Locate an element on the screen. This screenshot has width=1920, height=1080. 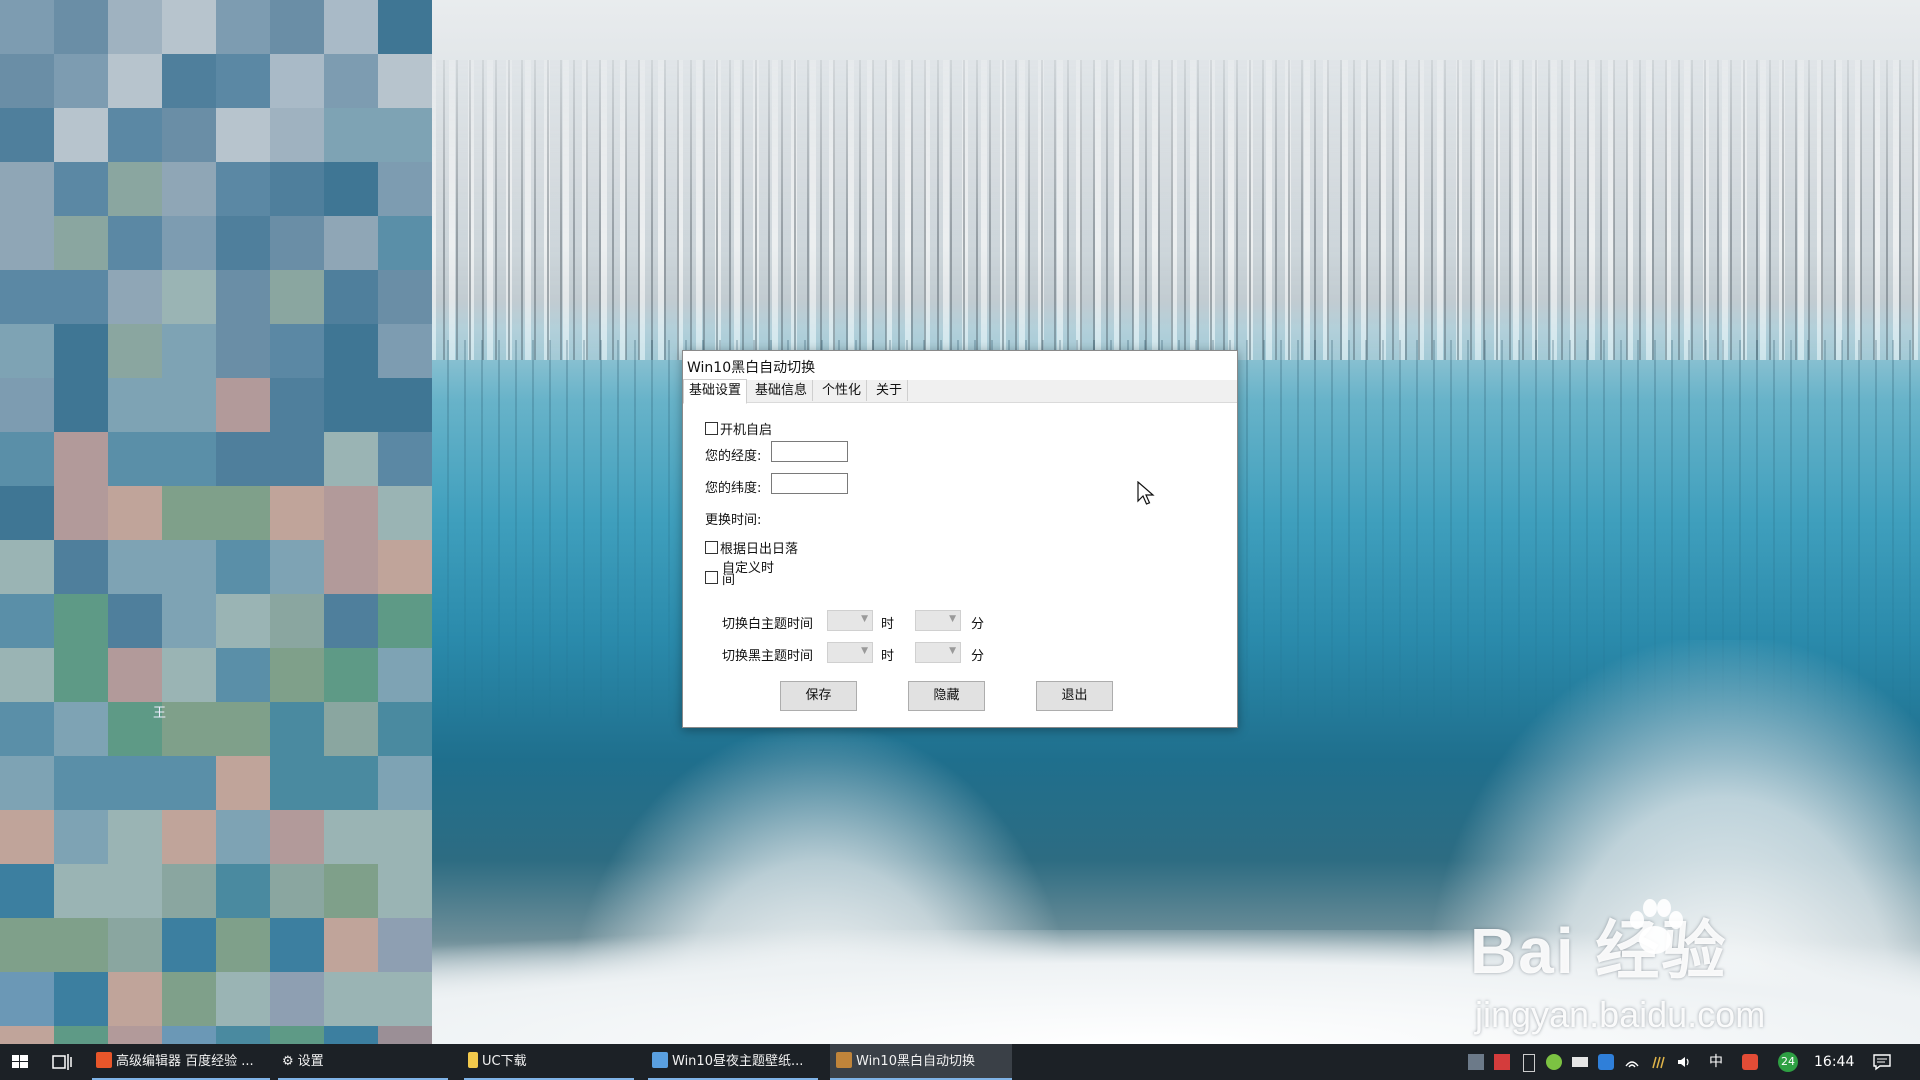
light-hour-select: ▼ is located at coordinates (850, 620).